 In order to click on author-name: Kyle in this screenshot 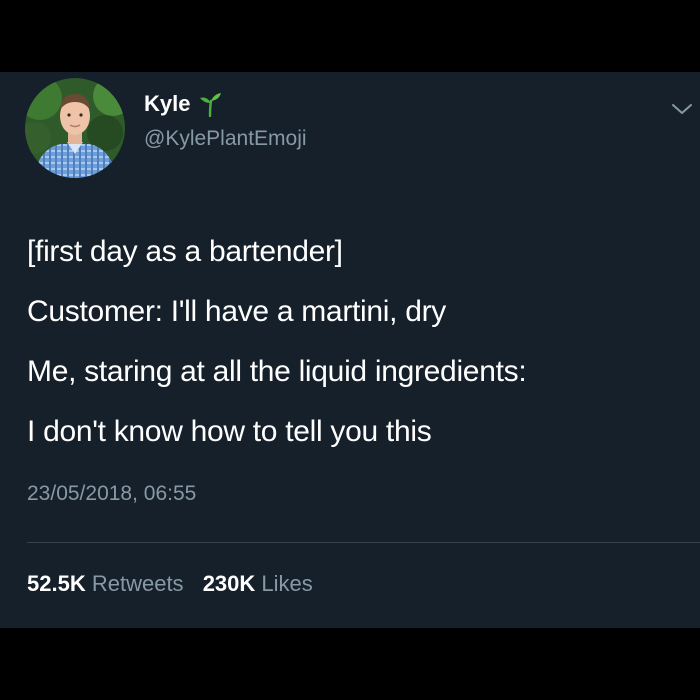, I will do `click(167, 104)`.